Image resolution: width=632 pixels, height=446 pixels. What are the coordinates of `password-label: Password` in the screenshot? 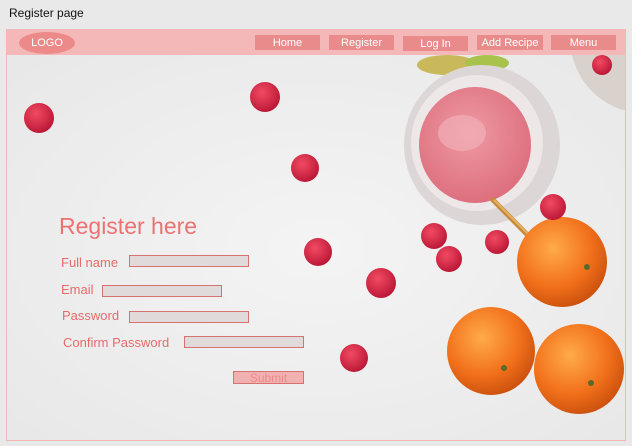 It's located at (91, 315).